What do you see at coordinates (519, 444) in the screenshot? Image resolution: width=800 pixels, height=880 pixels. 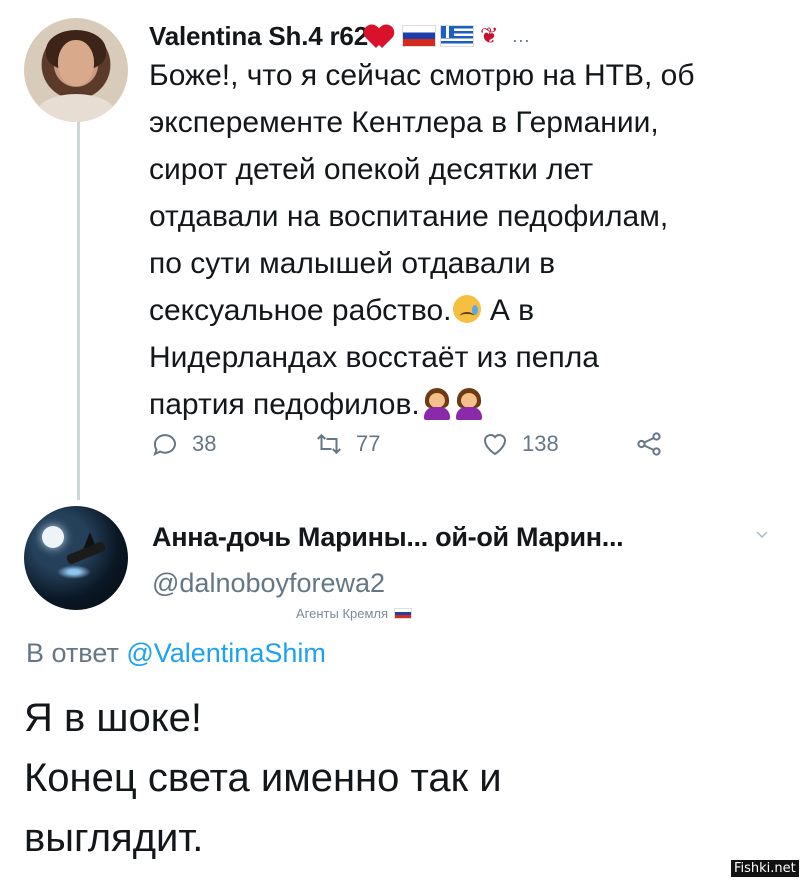 I see `like-button: 138` at bounding box center [519, 444].